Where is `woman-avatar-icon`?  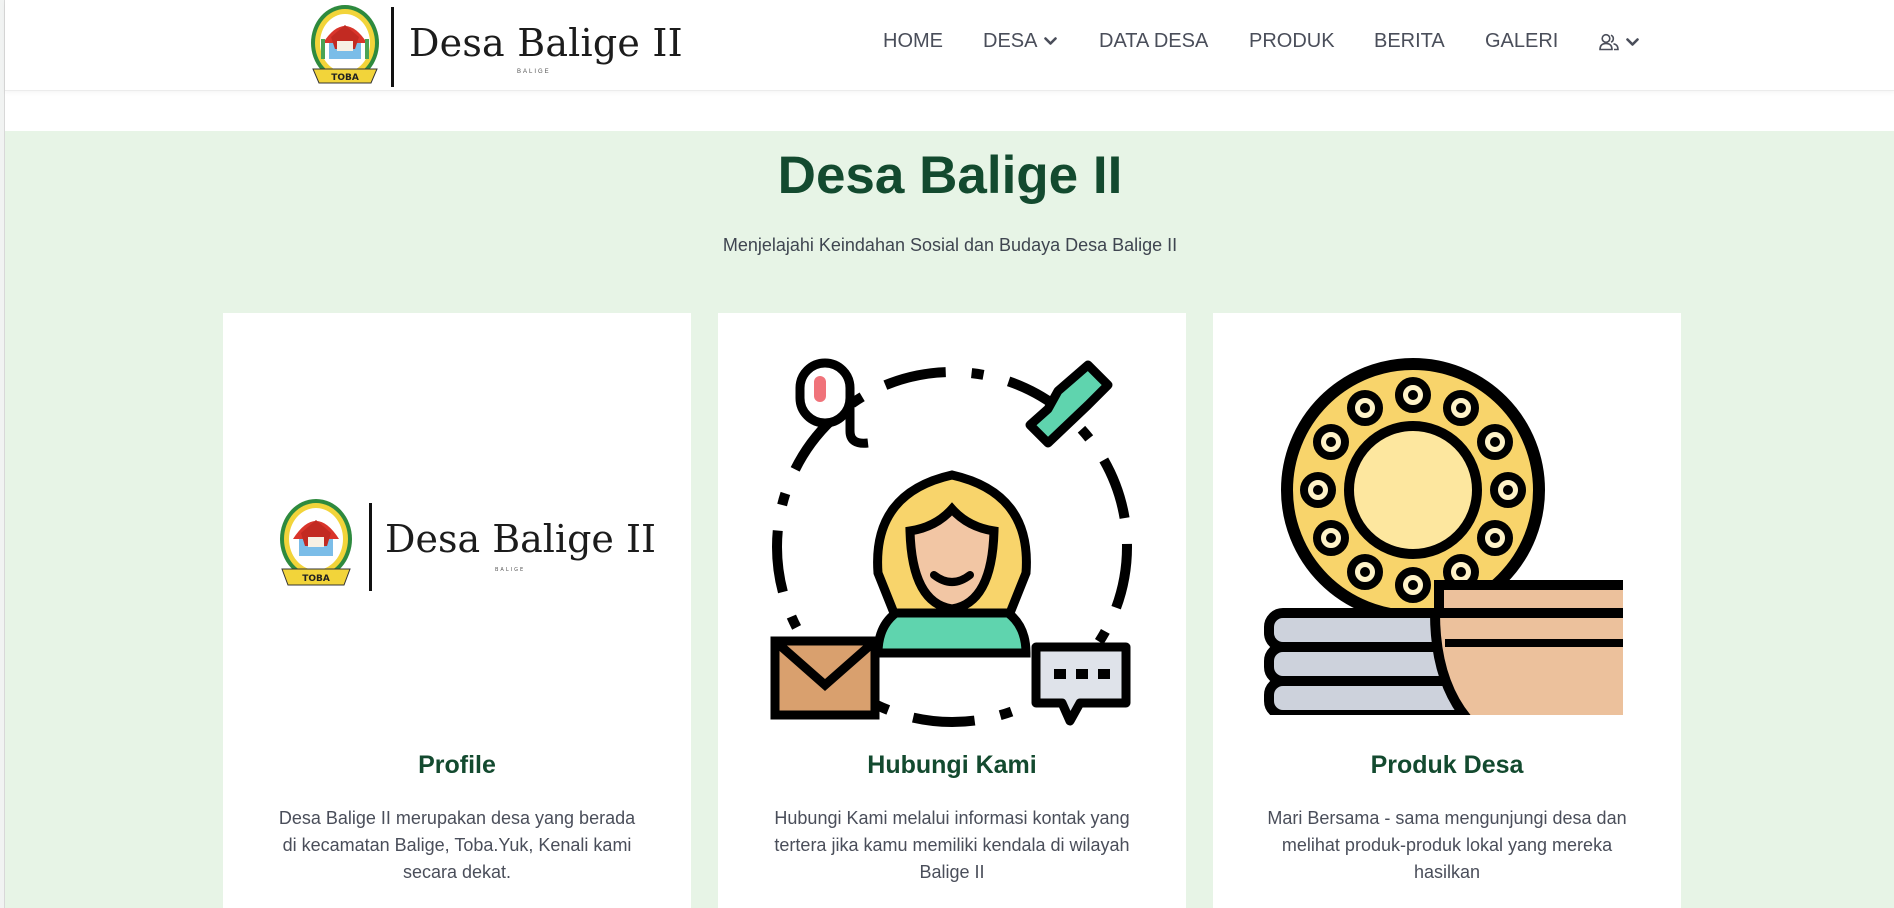
woman-avatar-icon is located at coordinates (952, 564).